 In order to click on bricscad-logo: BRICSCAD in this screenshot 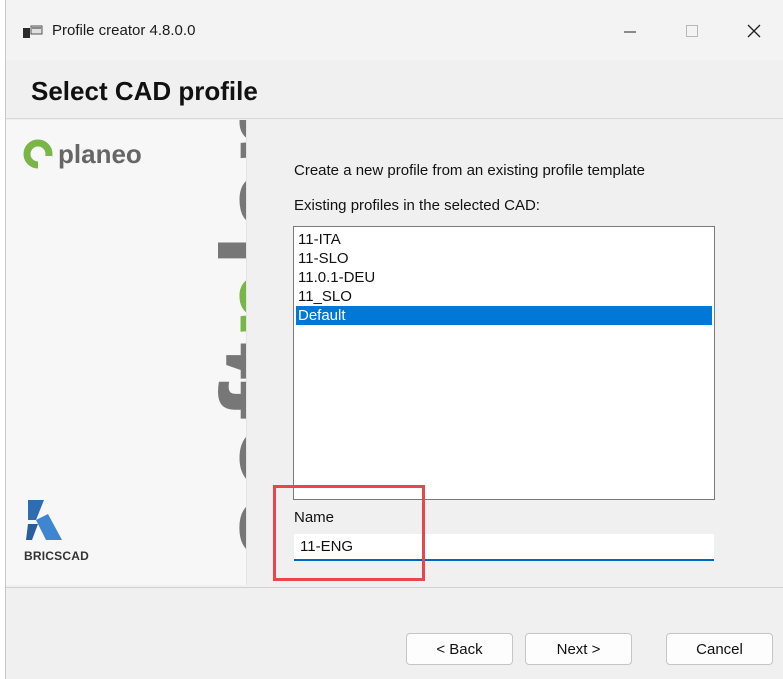, I will do `click(59, 530)`.